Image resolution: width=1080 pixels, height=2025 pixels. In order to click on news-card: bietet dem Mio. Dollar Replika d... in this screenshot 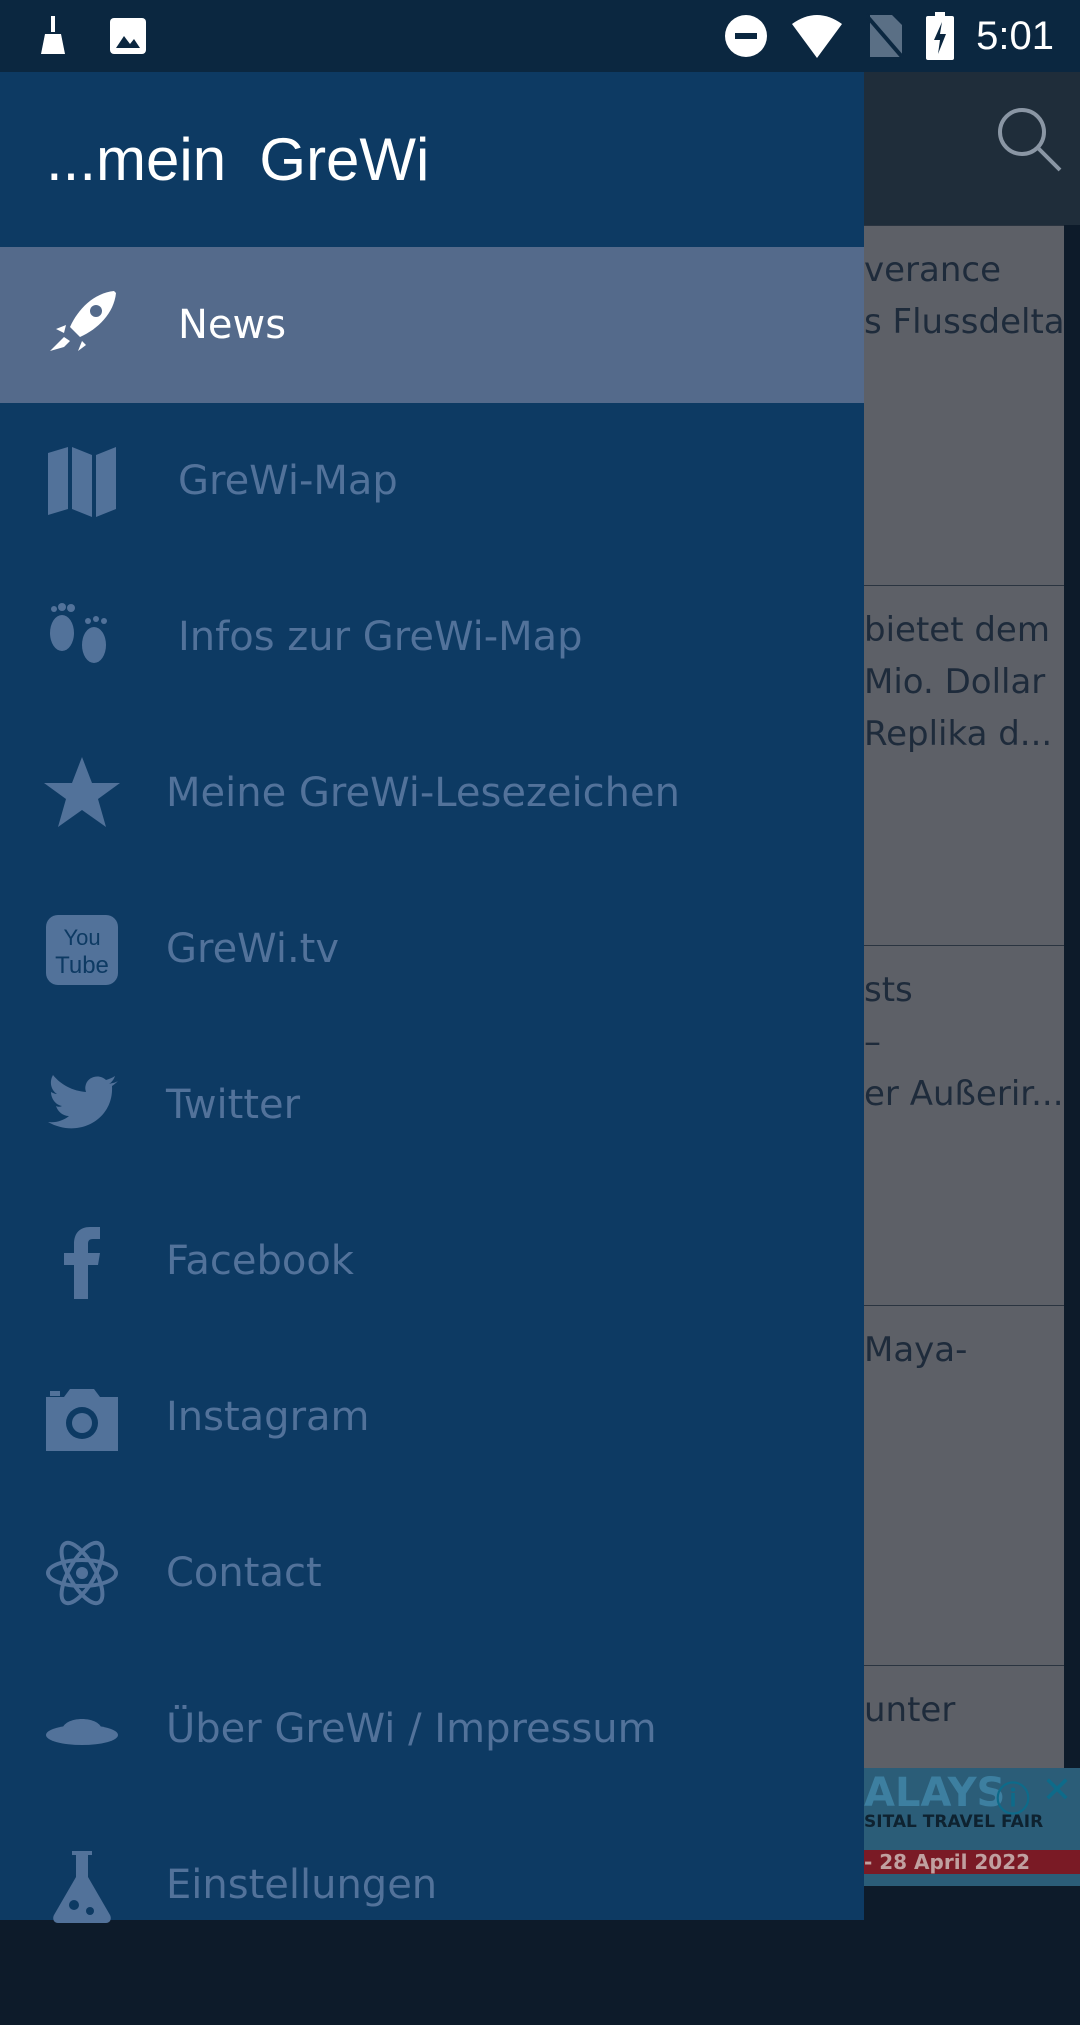, I will do `click(964, 765)`.